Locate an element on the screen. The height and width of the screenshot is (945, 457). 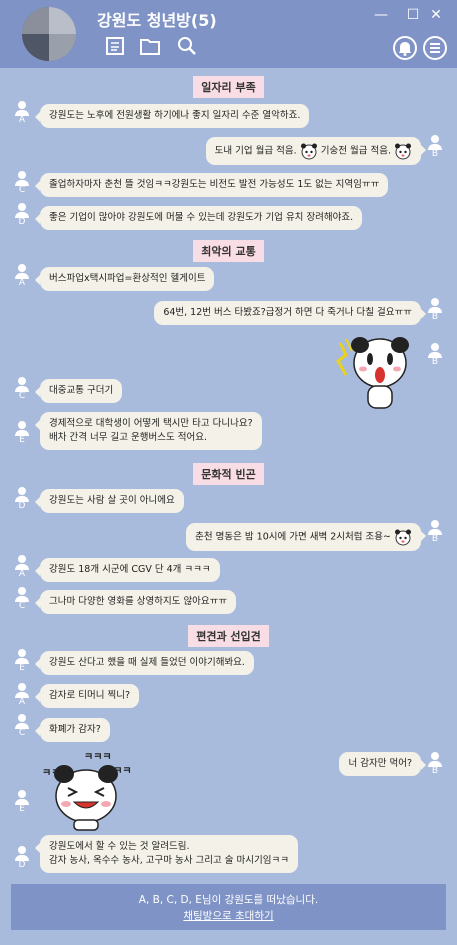
section-label: 최악의 교통 is located at coordinates (228, 251).